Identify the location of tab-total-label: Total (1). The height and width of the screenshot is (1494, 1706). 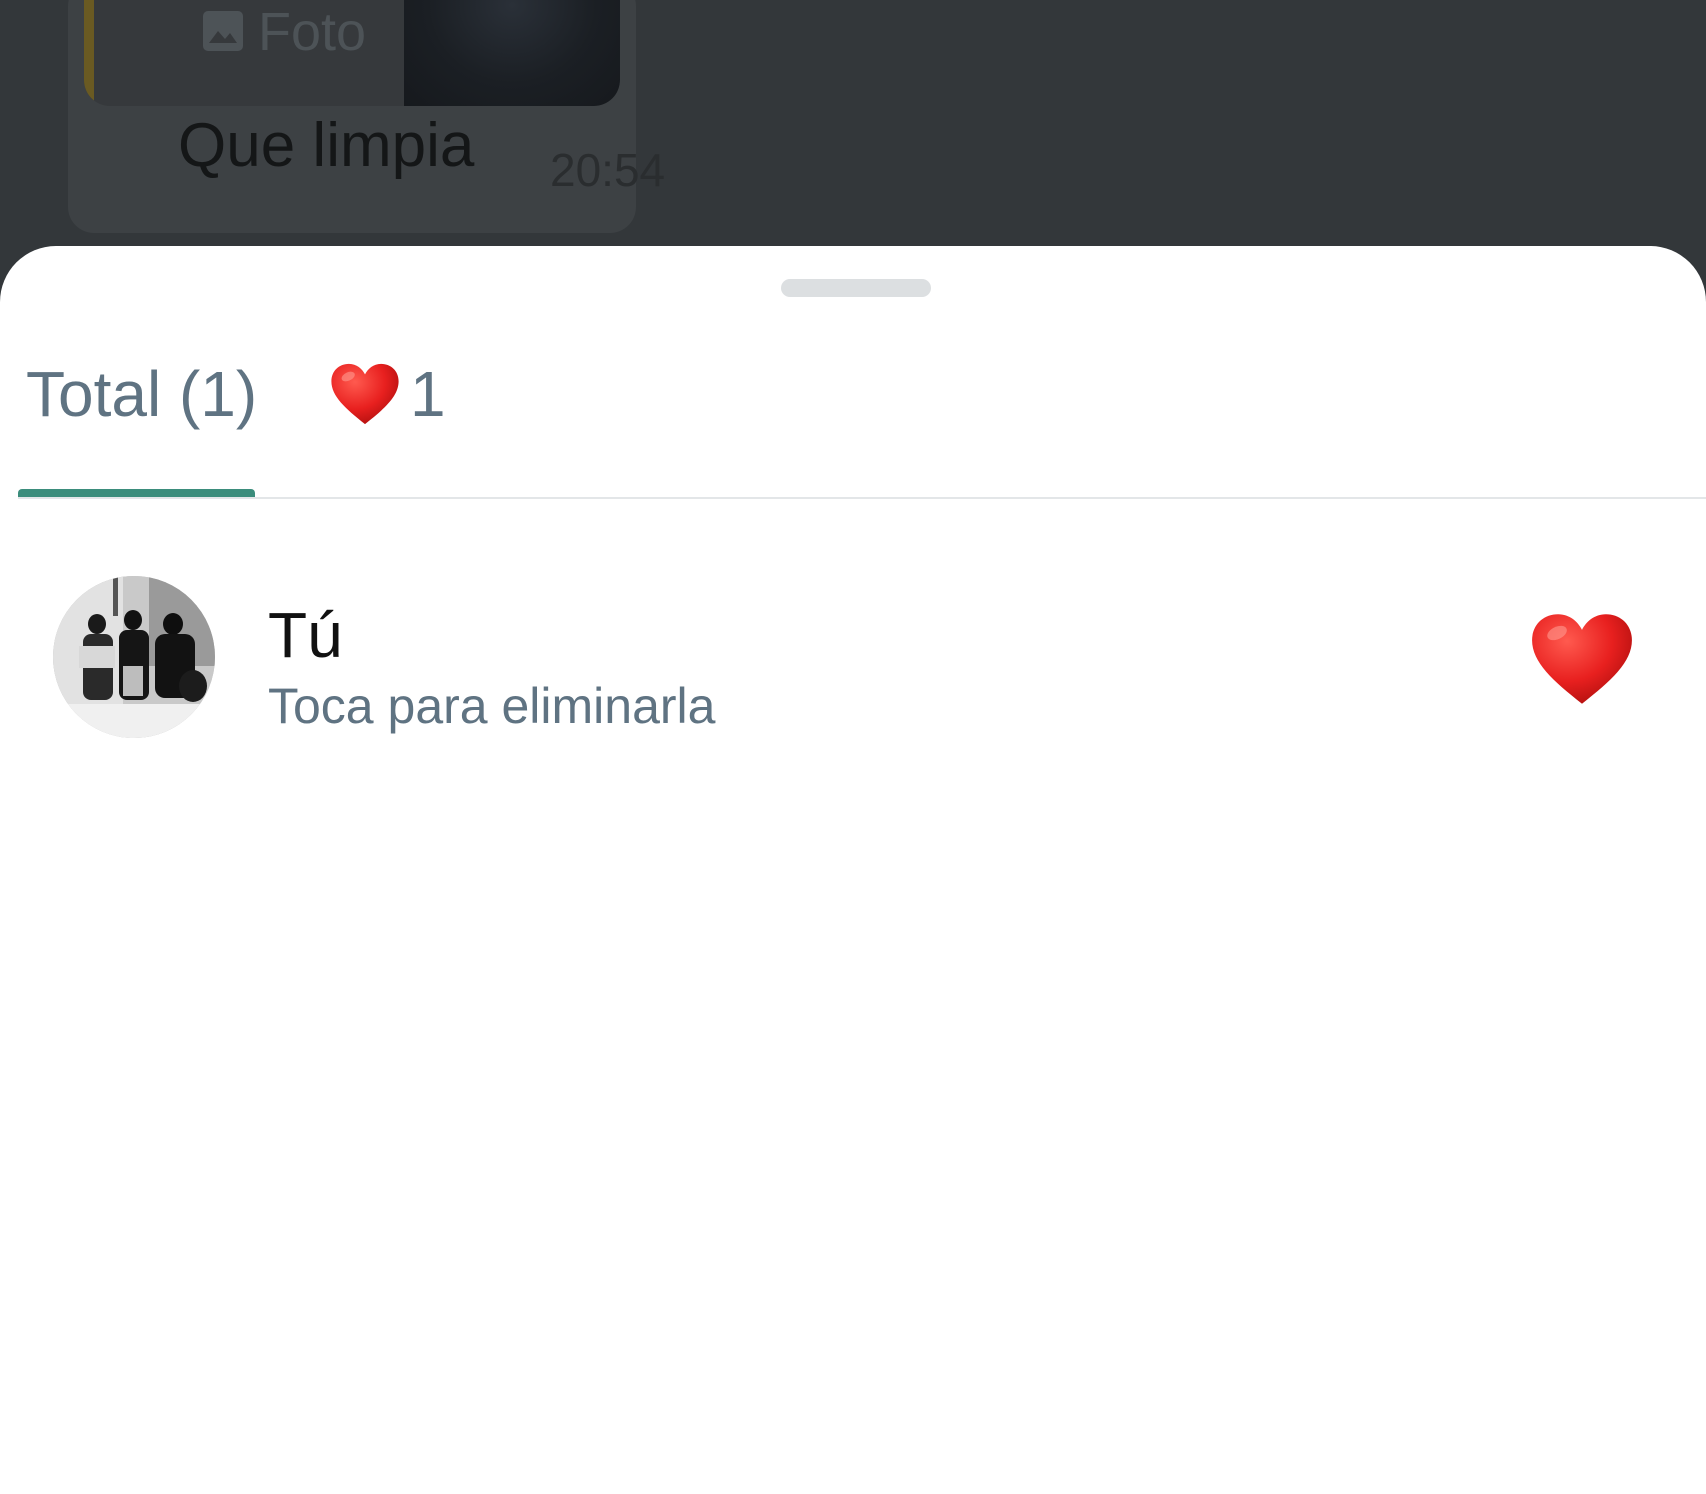
(142, 394).